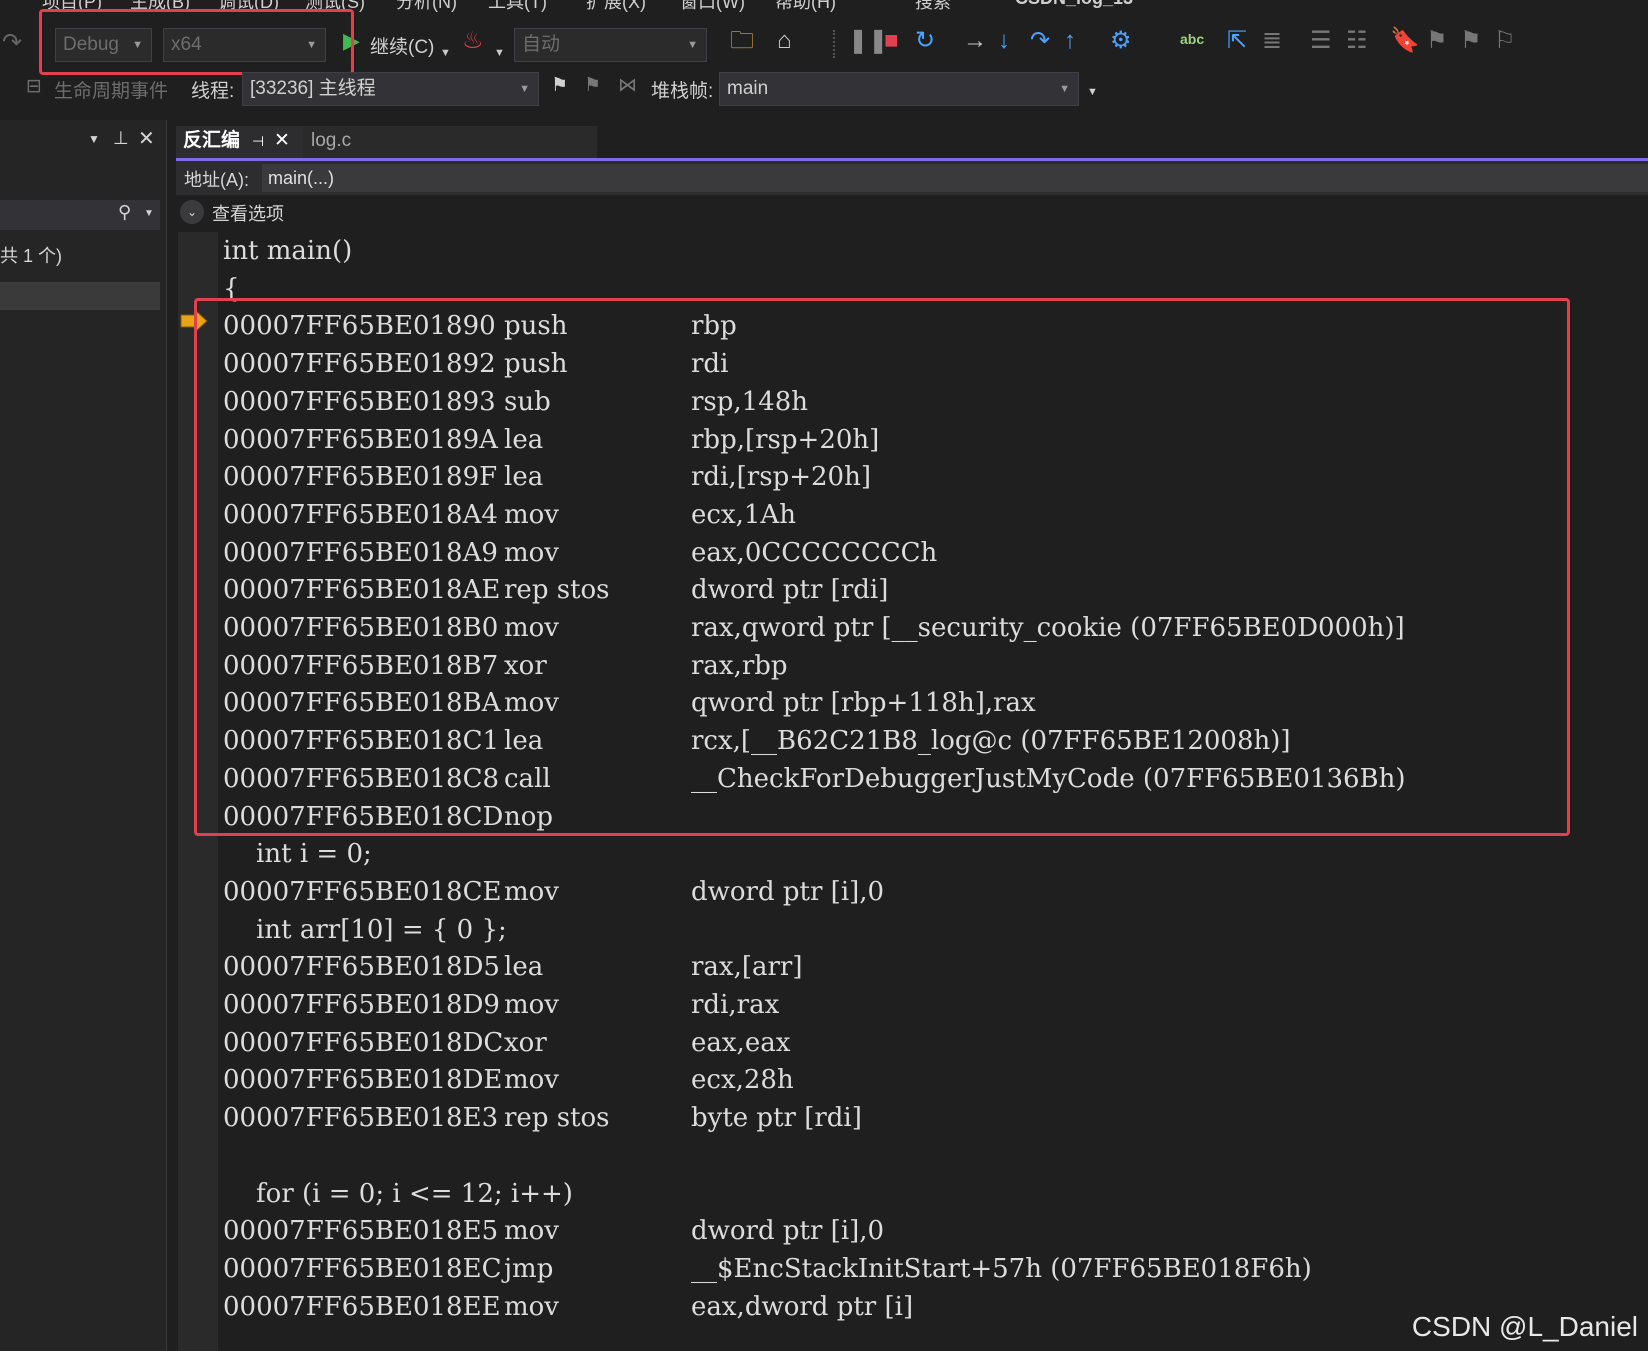 The height and width of the screenshot is (1351, 1648). I want to click on continue-button: 继续(C), so click(402, 45).